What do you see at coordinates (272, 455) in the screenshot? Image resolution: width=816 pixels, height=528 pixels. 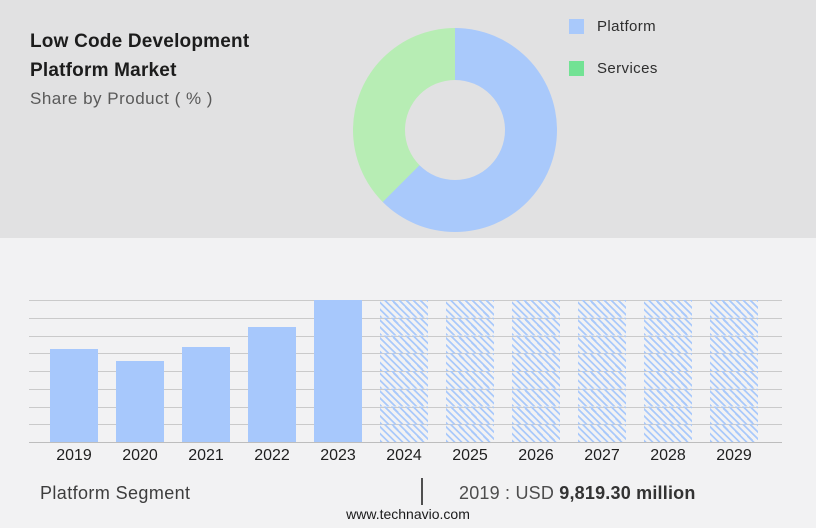 I see `x-tick-label-2022: 2022` at bounding box center [272, 455].